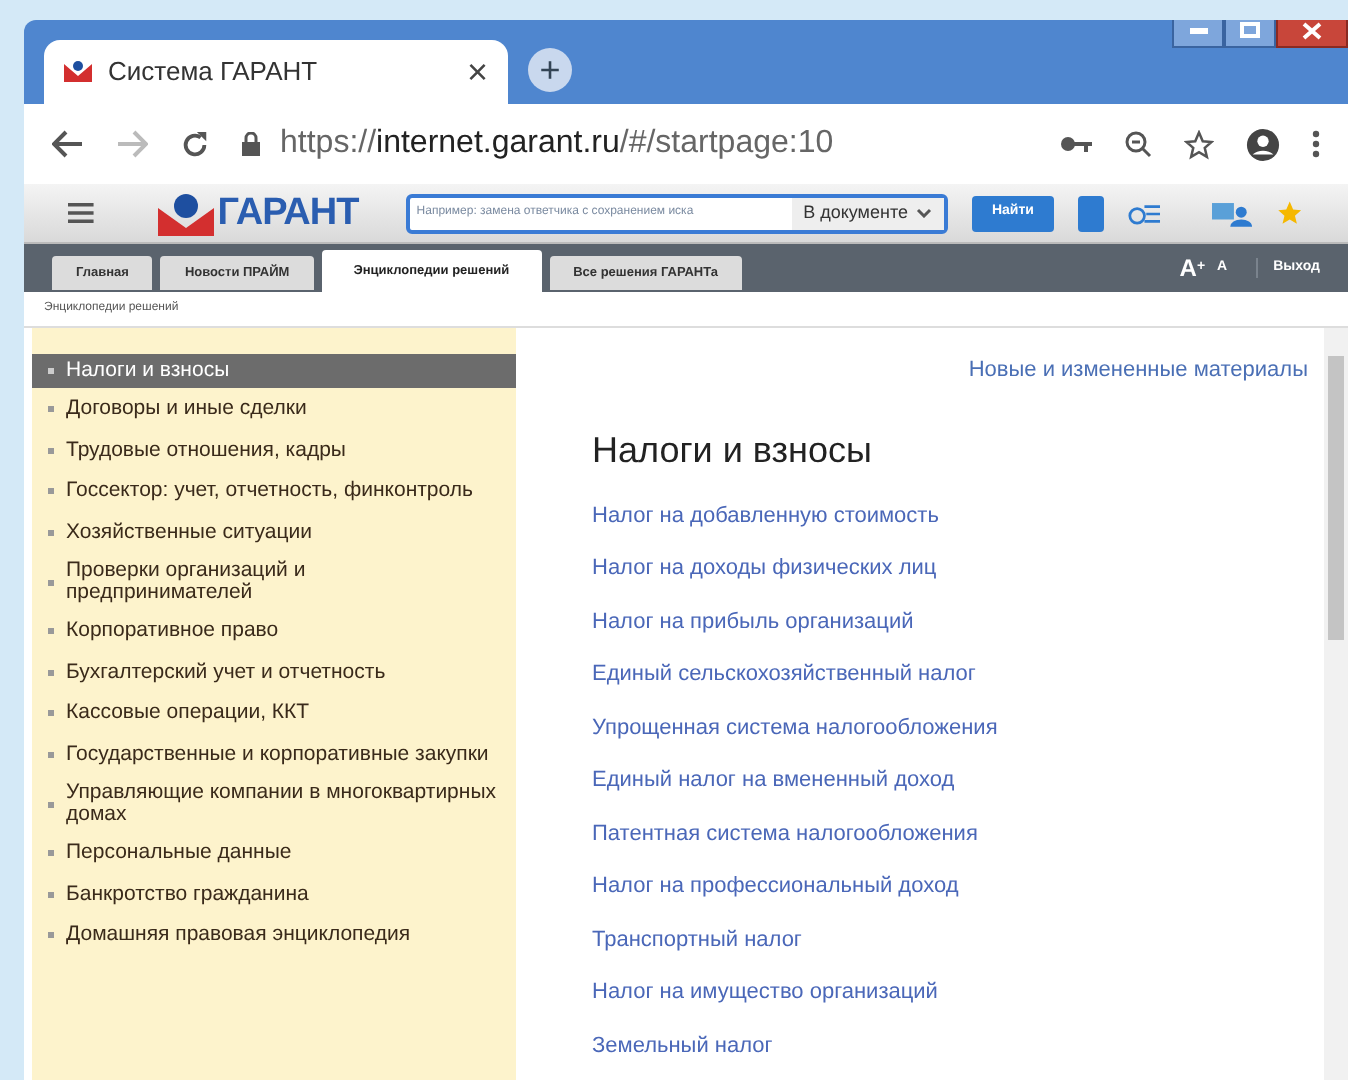  Describe the element at coordinates (950, 780) in the screenshot. I see `topic-link: Единый налог на вмененный доход` at that location.